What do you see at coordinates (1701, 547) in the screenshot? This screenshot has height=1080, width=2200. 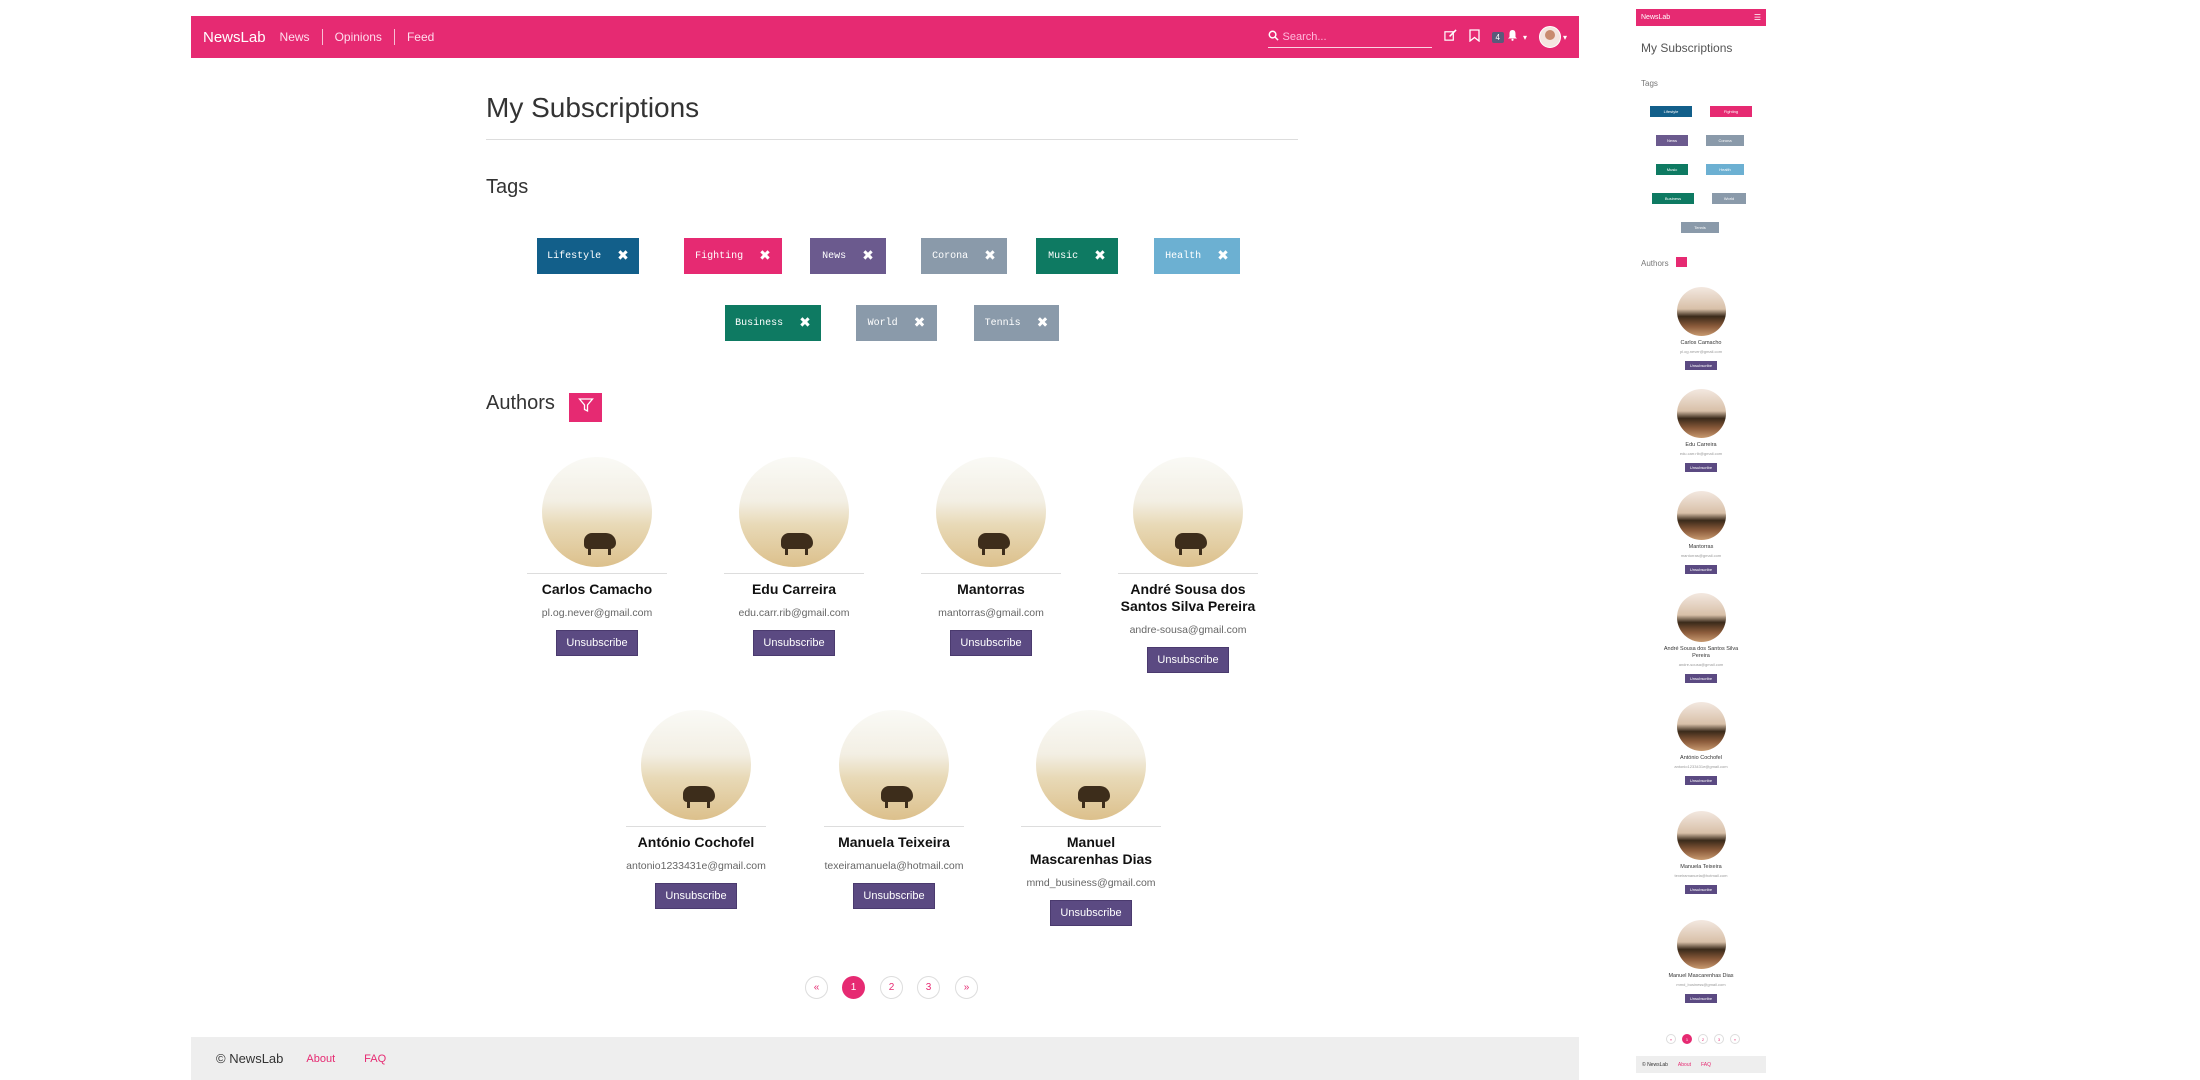 I see `mobile-author-name: Mantorras` at bounding box center [1701, 547].